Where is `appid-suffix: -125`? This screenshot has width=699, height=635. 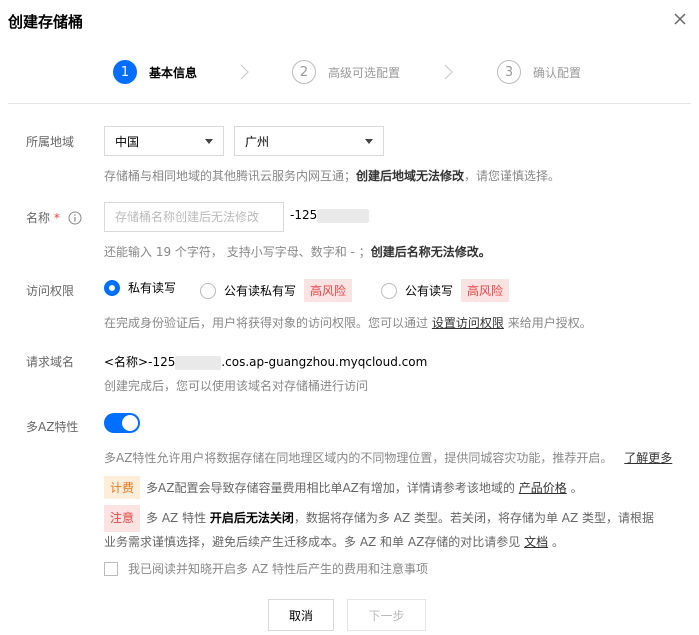 appid-suffix: -125 is located at coordinates (330, 215).